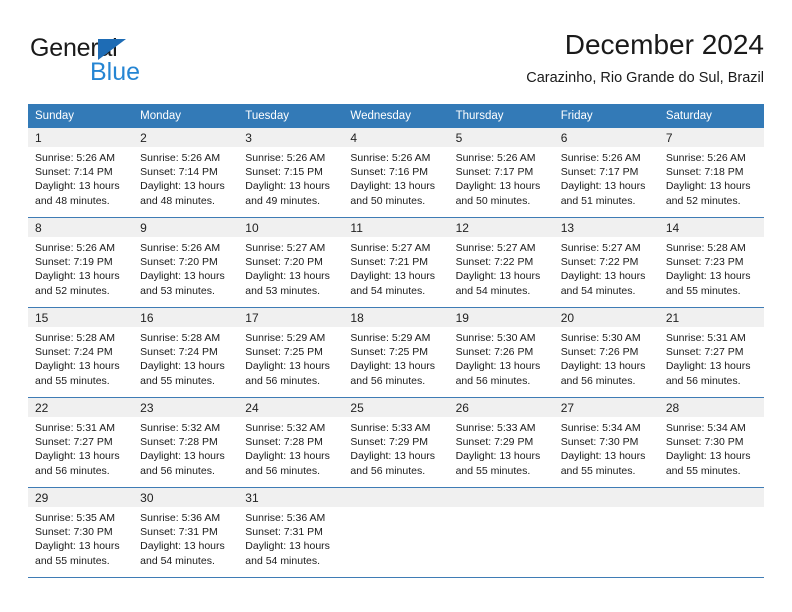 Image resolution: width=792 pixels, height=612 pixels. I want to click on day-number: 9, so click(186, 227).